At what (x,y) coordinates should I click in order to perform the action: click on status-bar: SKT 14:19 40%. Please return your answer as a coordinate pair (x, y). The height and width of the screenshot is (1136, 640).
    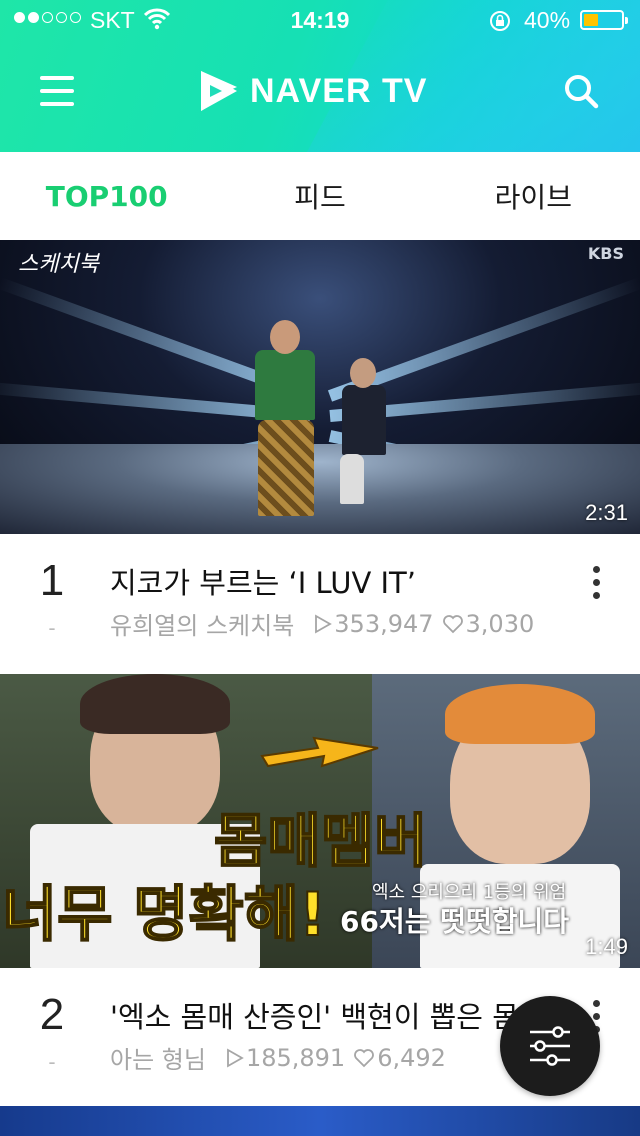
    Looking at the image, I should click on (320, 20).